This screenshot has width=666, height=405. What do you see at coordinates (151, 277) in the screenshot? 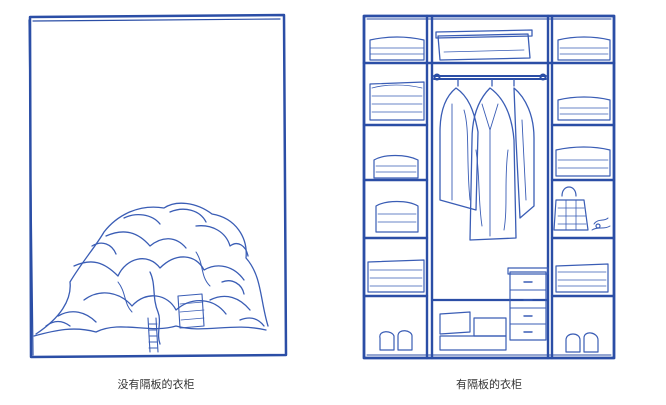
I see `clothes-pile` at bounding box center [151, 277].